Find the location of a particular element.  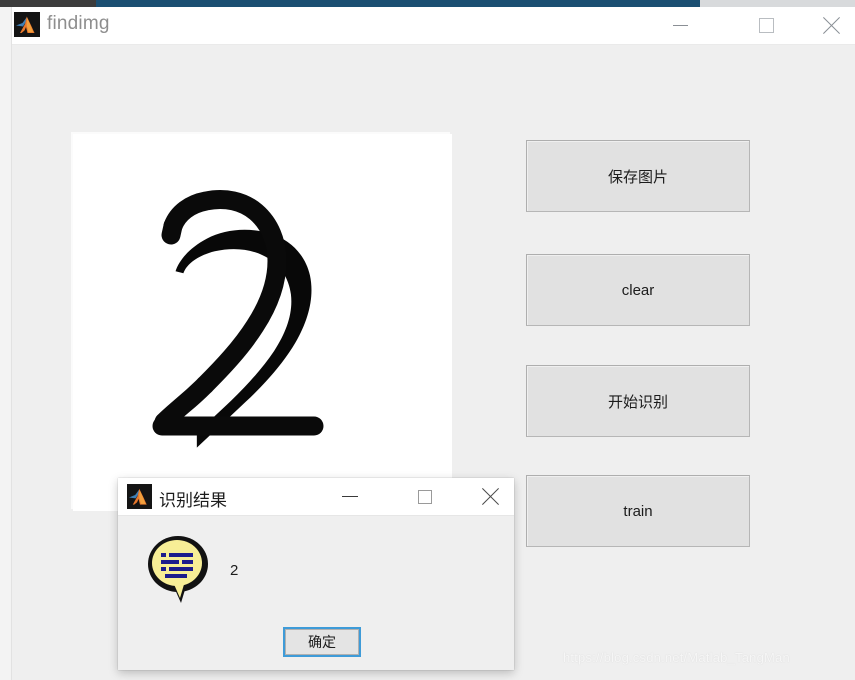

start-recognition-button: 开始识别 is located at coordinates (638, 401).